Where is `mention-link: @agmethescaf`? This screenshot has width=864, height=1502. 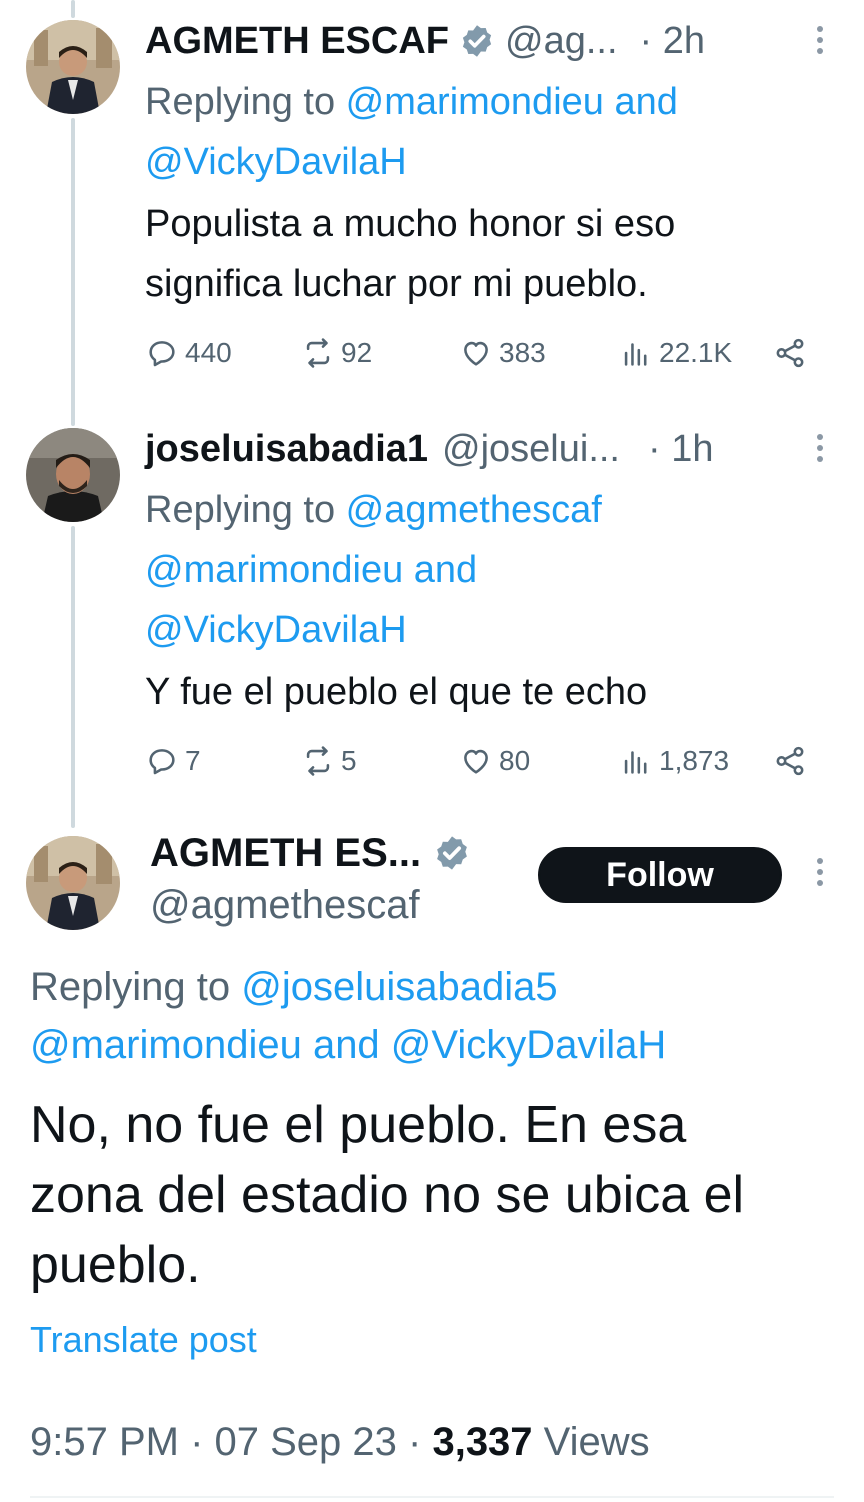
mention-link: @agmethescaf is located at coordinates (474, 510).